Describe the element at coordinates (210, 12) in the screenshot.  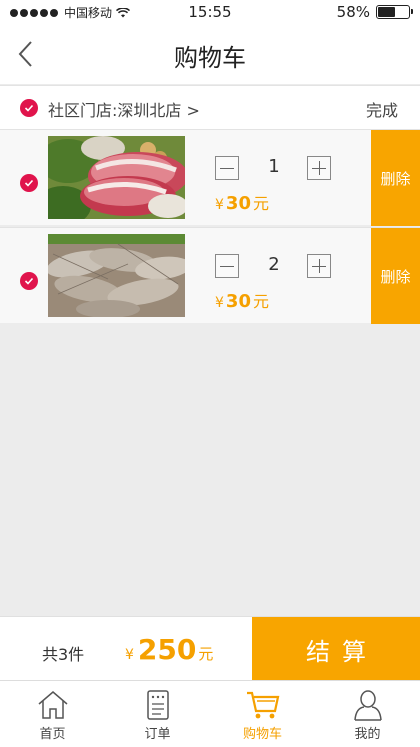
I see `status-bar: 中国移动 15:55 58%` at that location.